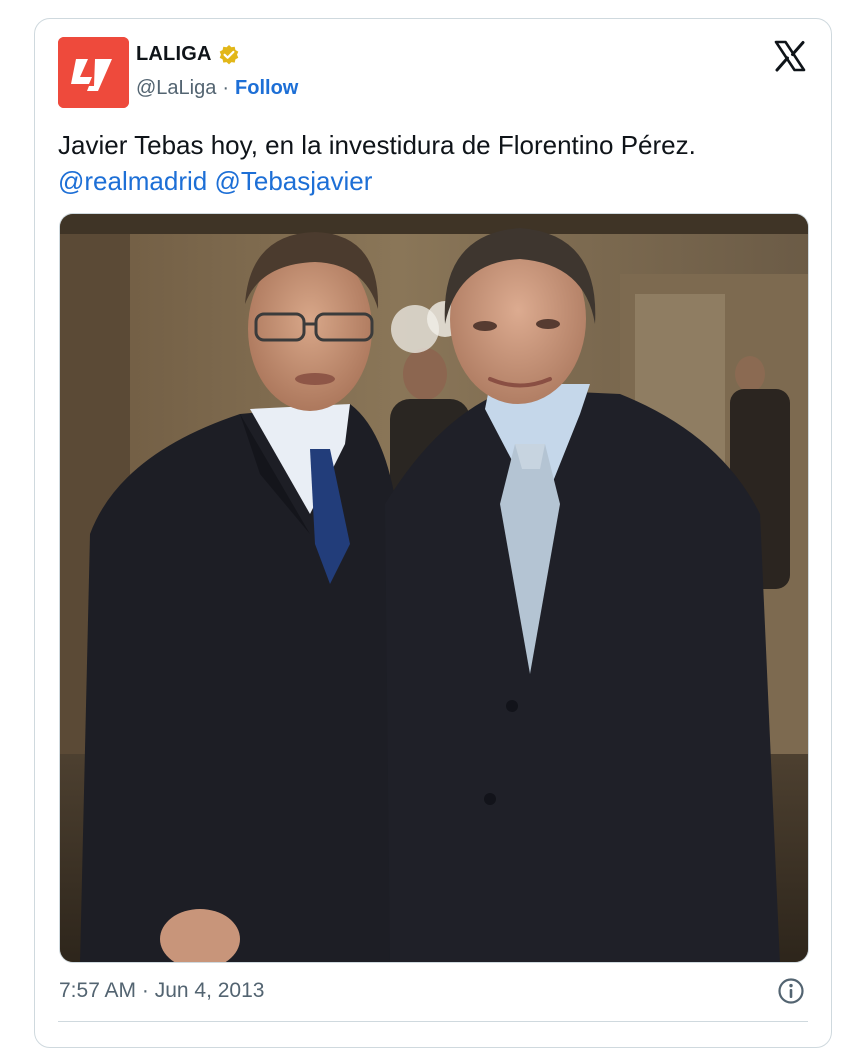 Image resolution: width=857 pixels, height=1048 pixels. I want to click on laliga-logo-avatar, so click(93, 72).